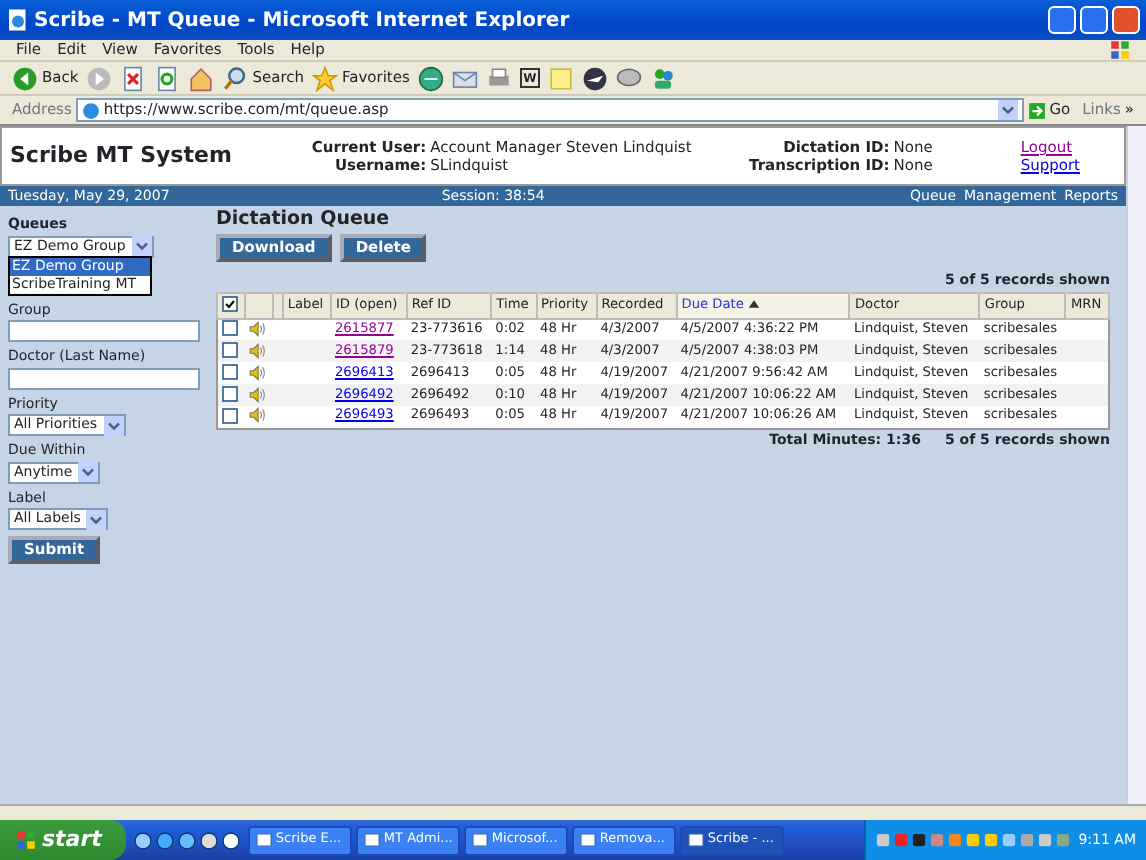 This screenshot has width=1146, height=860. What do you see at coordinates (325, 78) in the screenshot?
I see `star-icon` at bounding box center [325, 78].